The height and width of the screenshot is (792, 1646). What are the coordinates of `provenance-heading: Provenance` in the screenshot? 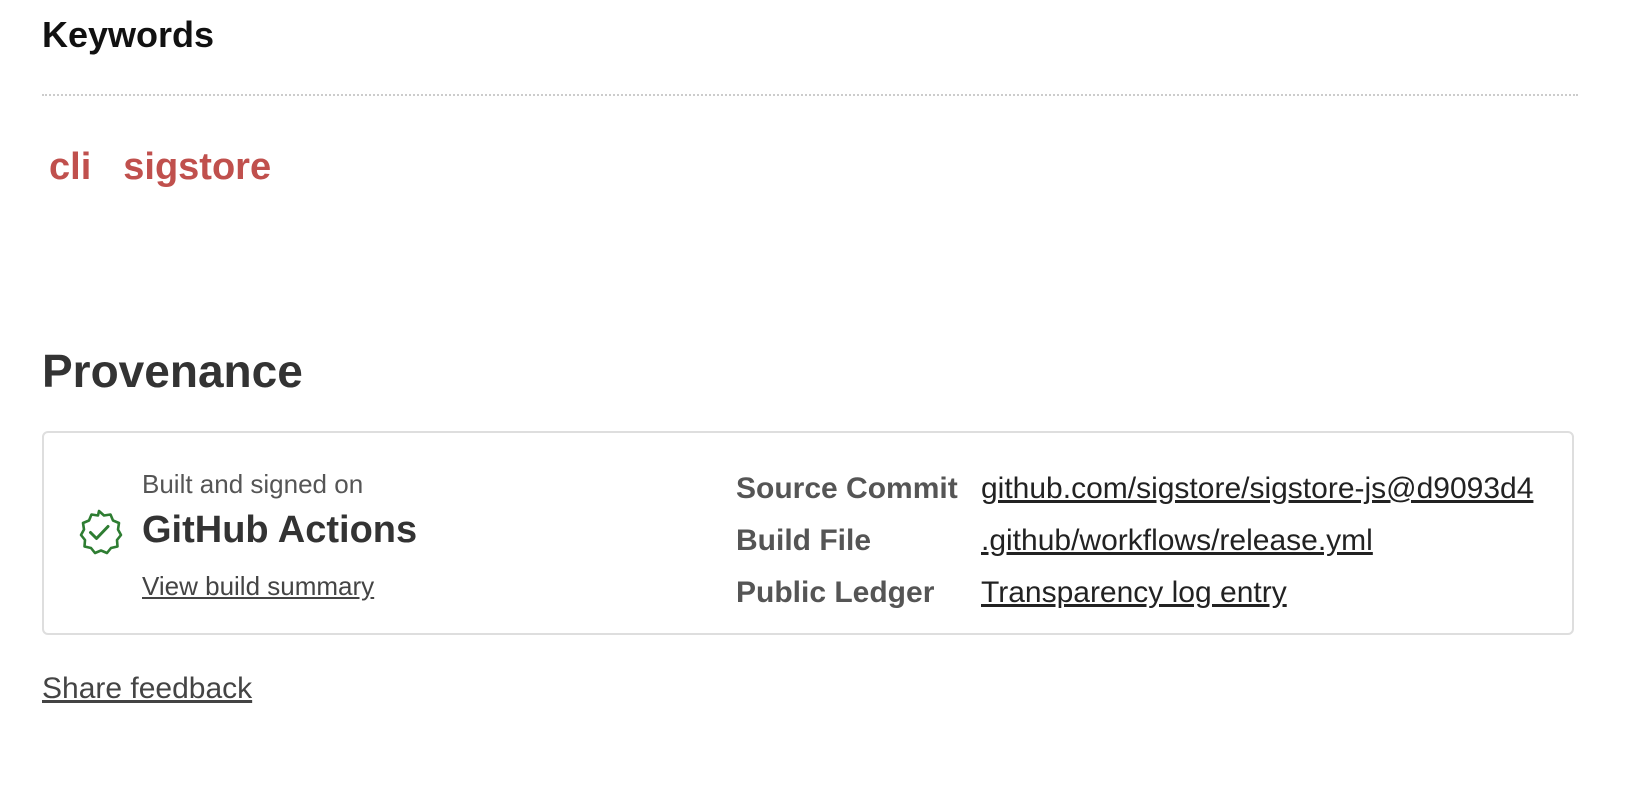 It's located at (172, 371).